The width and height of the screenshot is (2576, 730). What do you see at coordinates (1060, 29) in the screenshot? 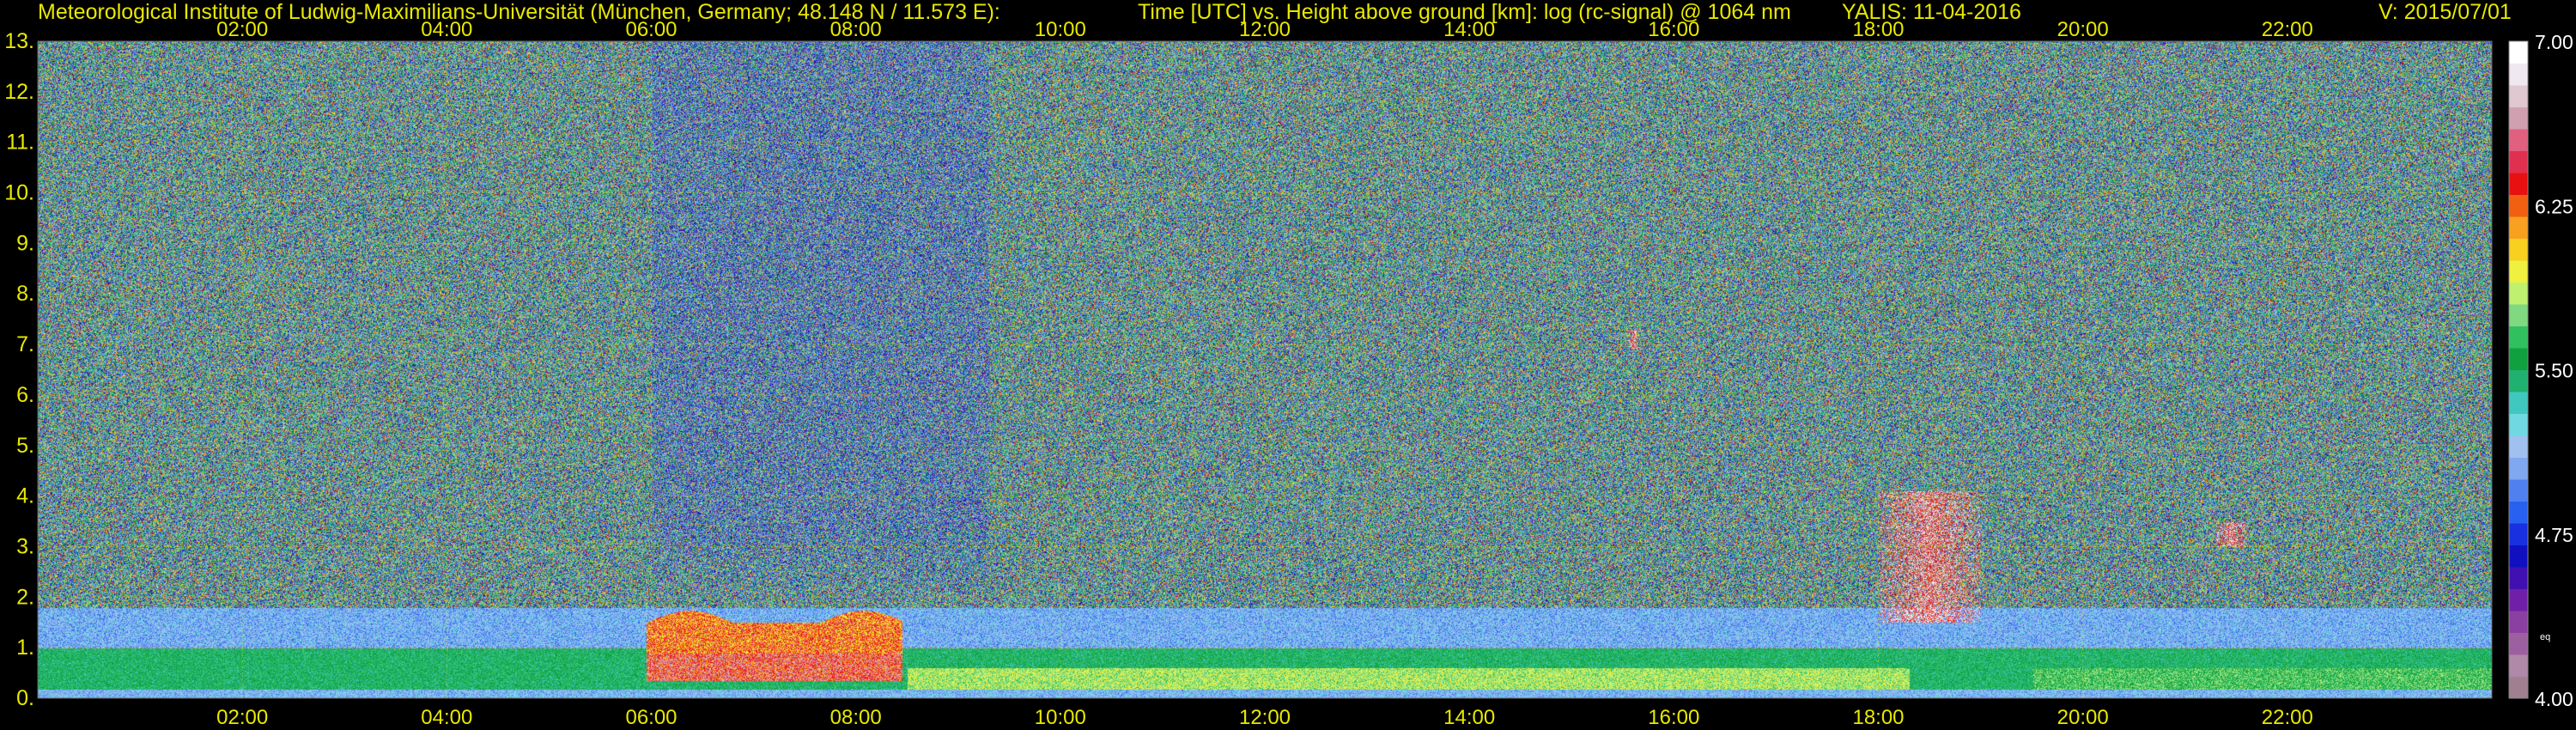
I see `x-tick-label-top: 10:00` at bounding box center [1060, 29].